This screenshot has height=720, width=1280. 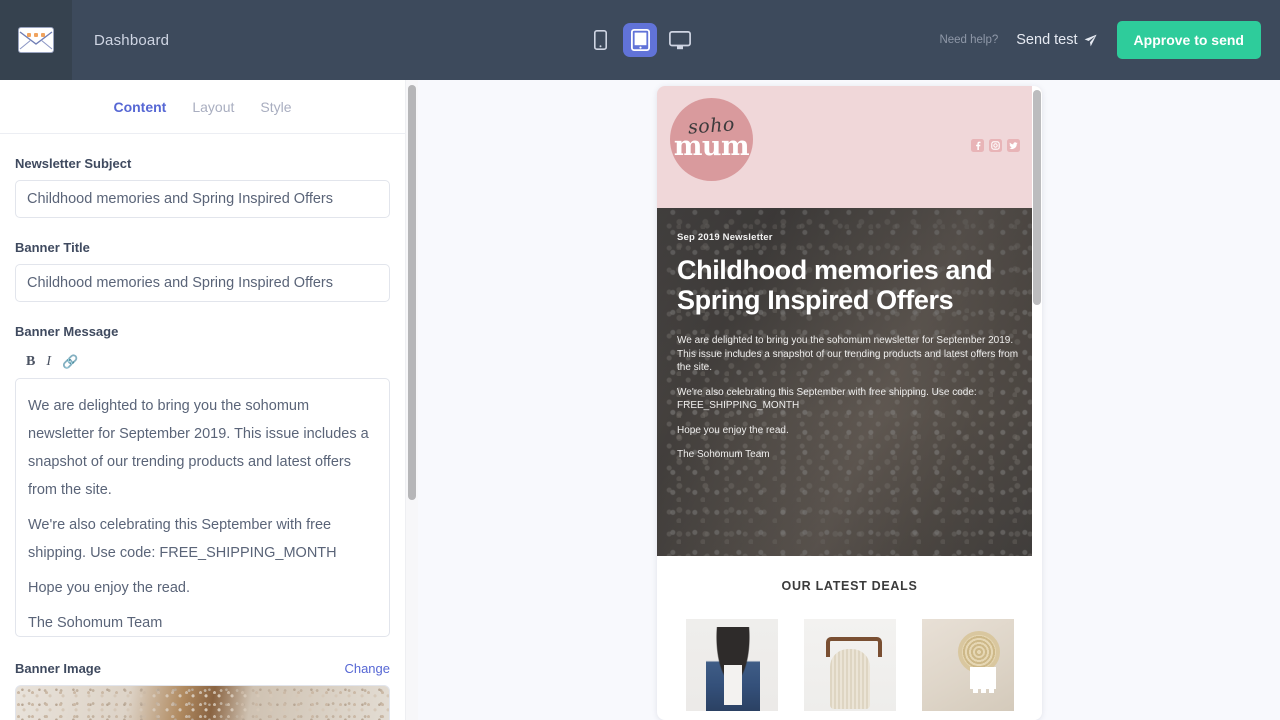 I want to click on envelope-icon, so click(x=36, y=40).